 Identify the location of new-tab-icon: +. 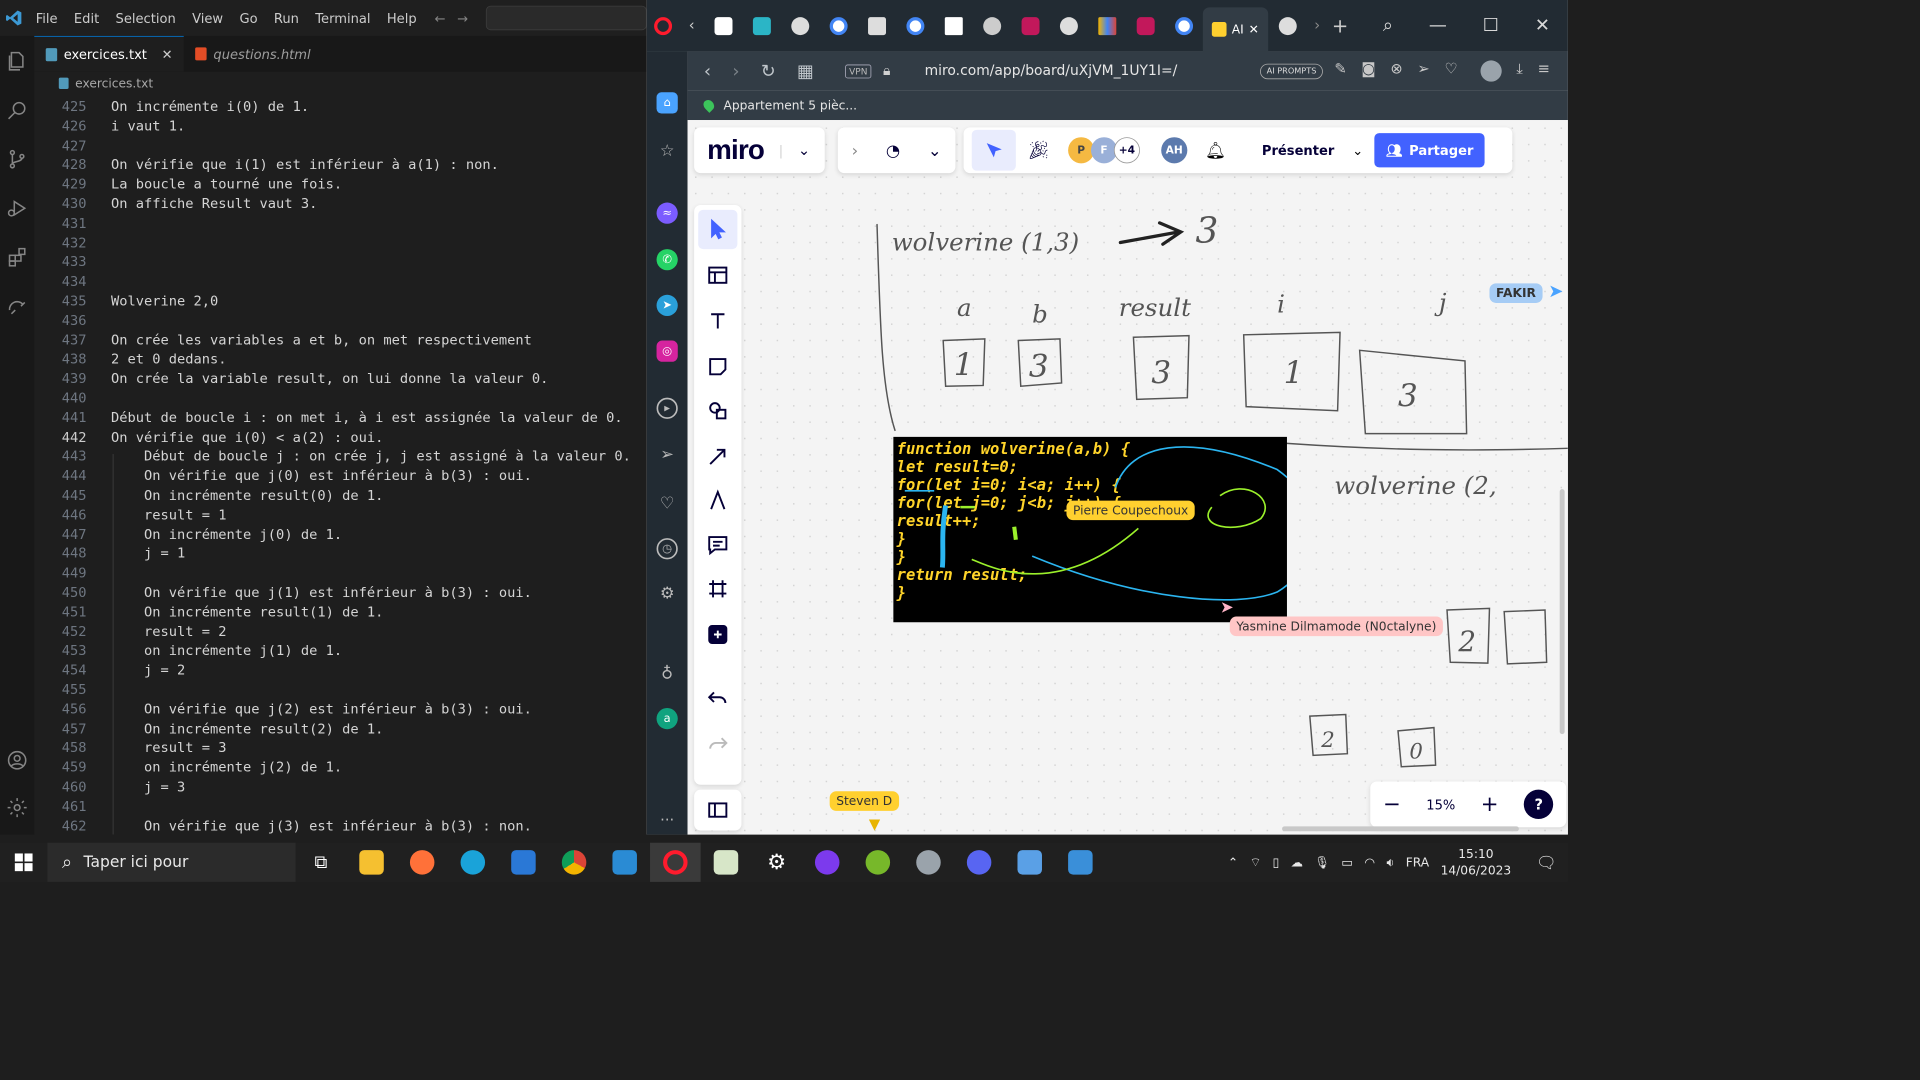
(1340, 25).